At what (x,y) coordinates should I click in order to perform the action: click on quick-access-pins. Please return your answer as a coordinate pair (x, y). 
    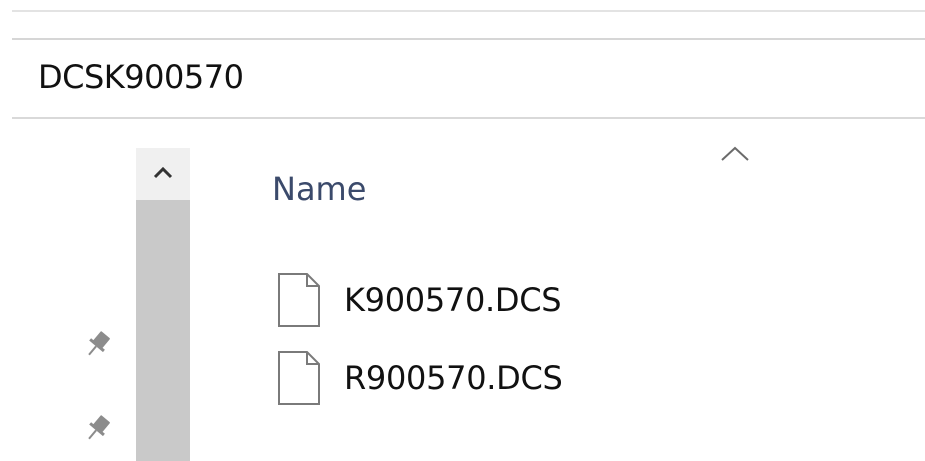
    Looking at the image, I should click on (96, 289).